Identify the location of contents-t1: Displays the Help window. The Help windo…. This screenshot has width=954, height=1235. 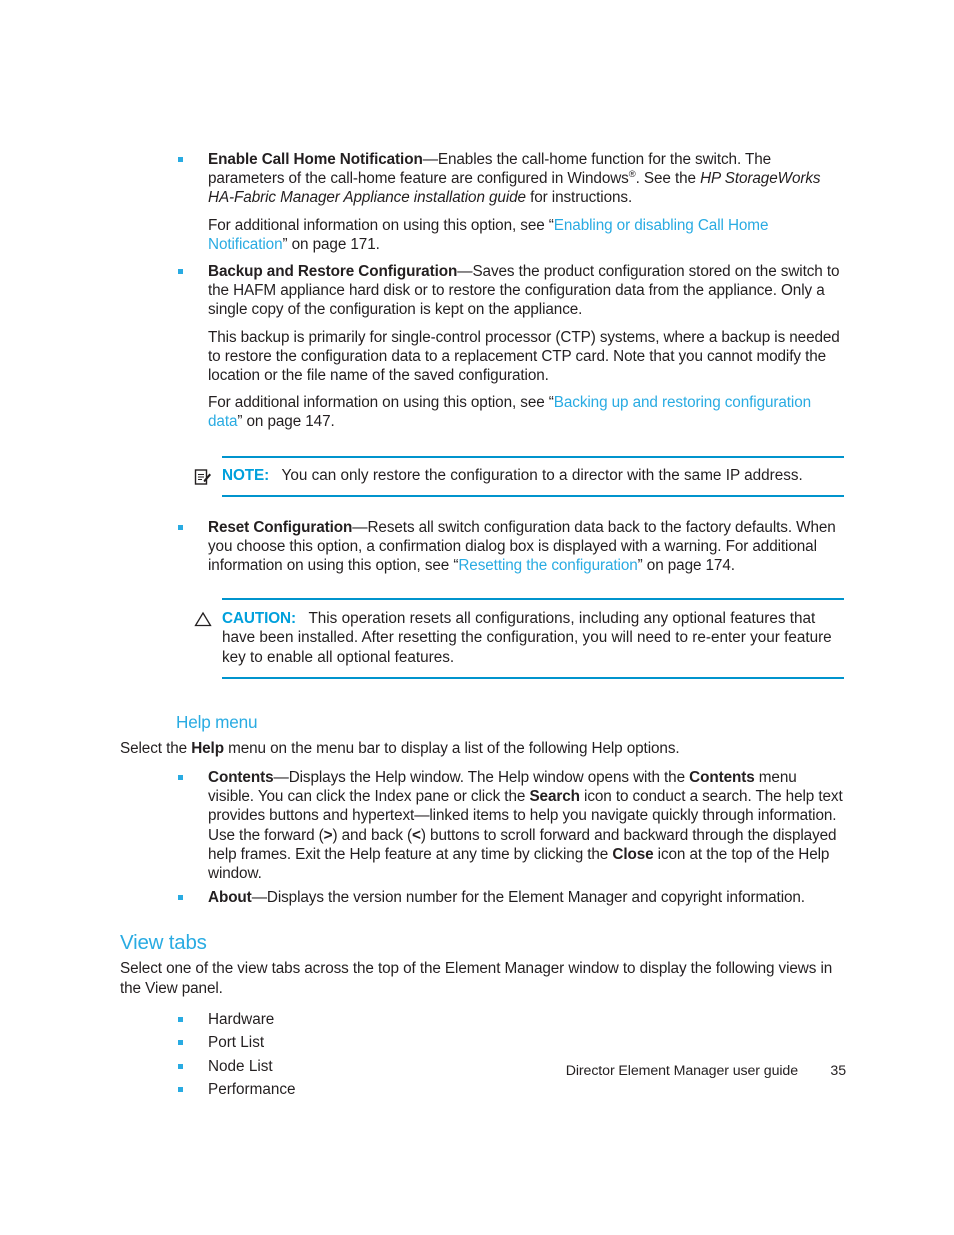
(489, 778).